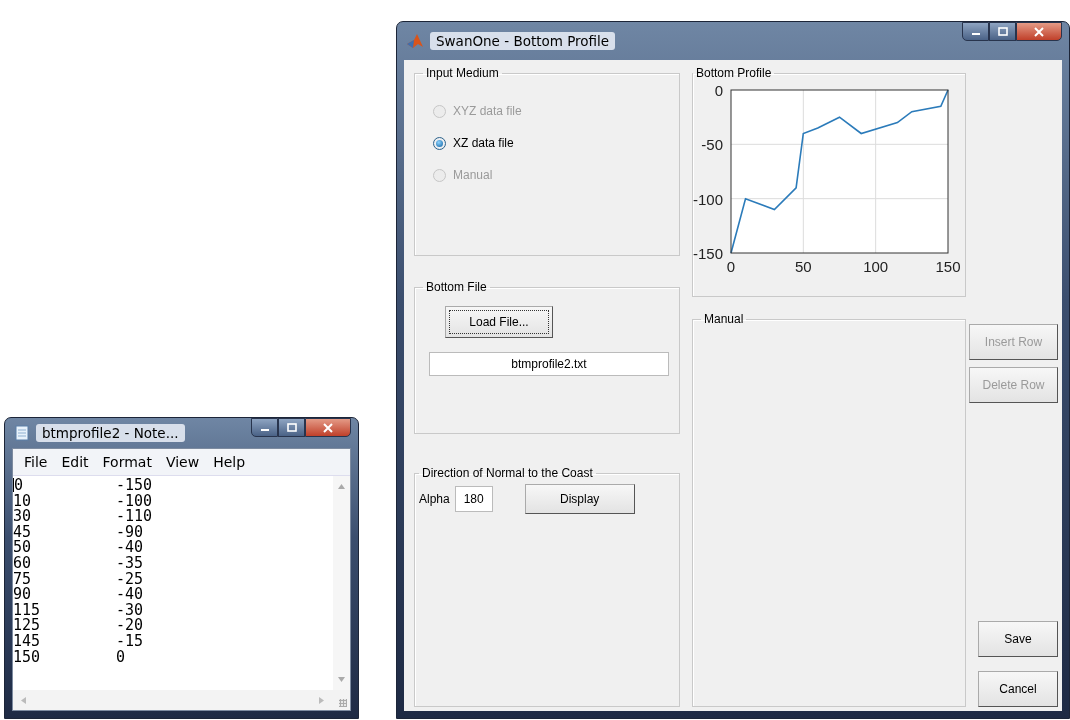 The height and width of the screenshot is (720, 1070). Describe the element at coordinates (27, 657) in the screenshot. I see `text-line: 150` at that location.